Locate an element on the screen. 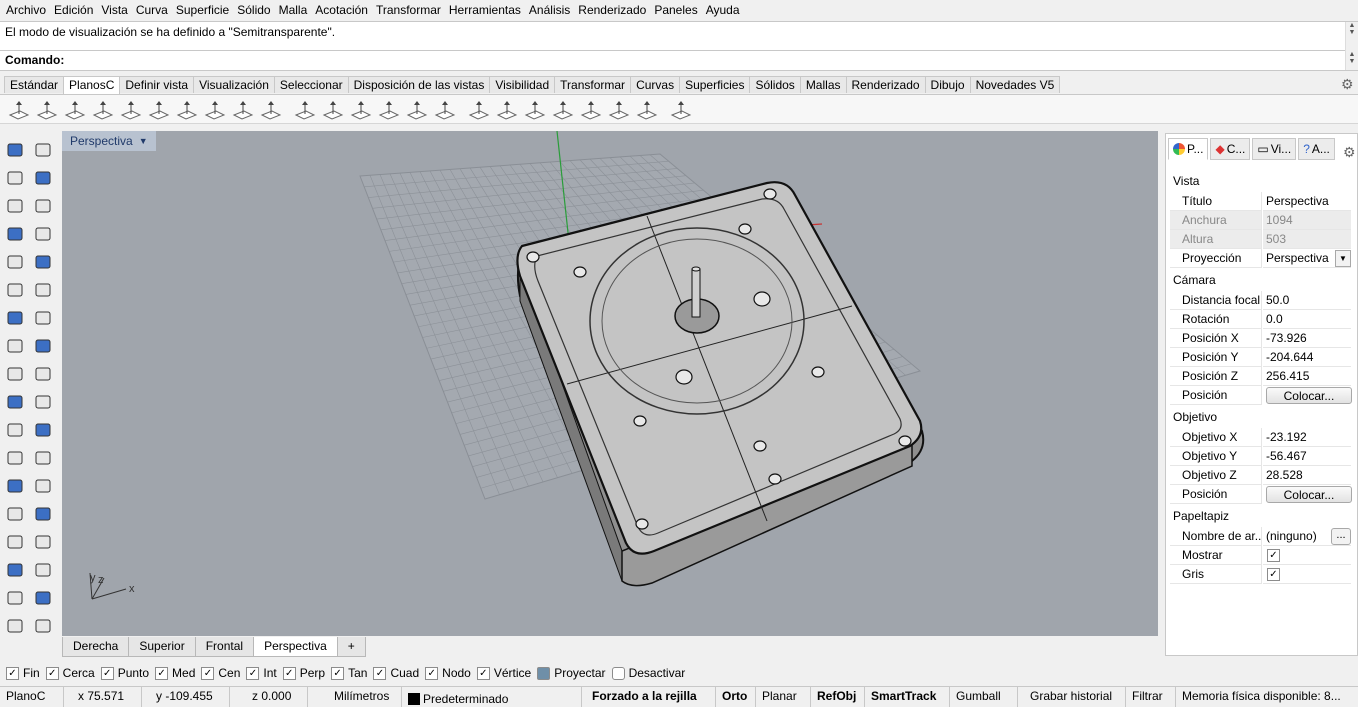 Image resolution: width=1358 pixels, height=707 pixels. menu-edicion: Edición is located at coordinates (73, 10).